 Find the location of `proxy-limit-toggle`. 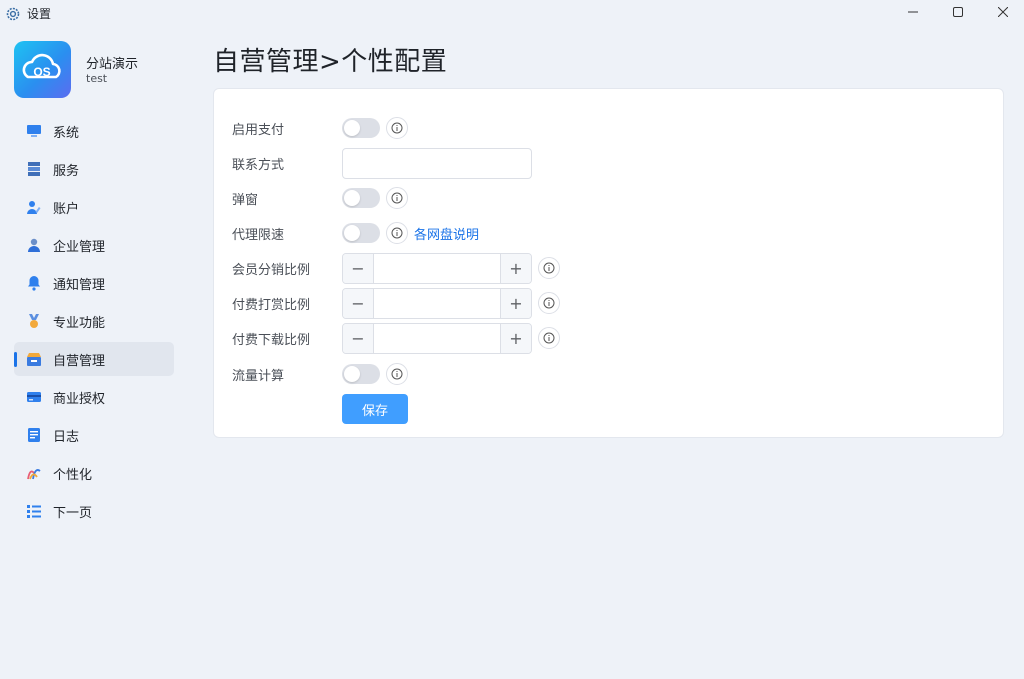

proxy-limit-toggle is located at coordinates (361, 233).